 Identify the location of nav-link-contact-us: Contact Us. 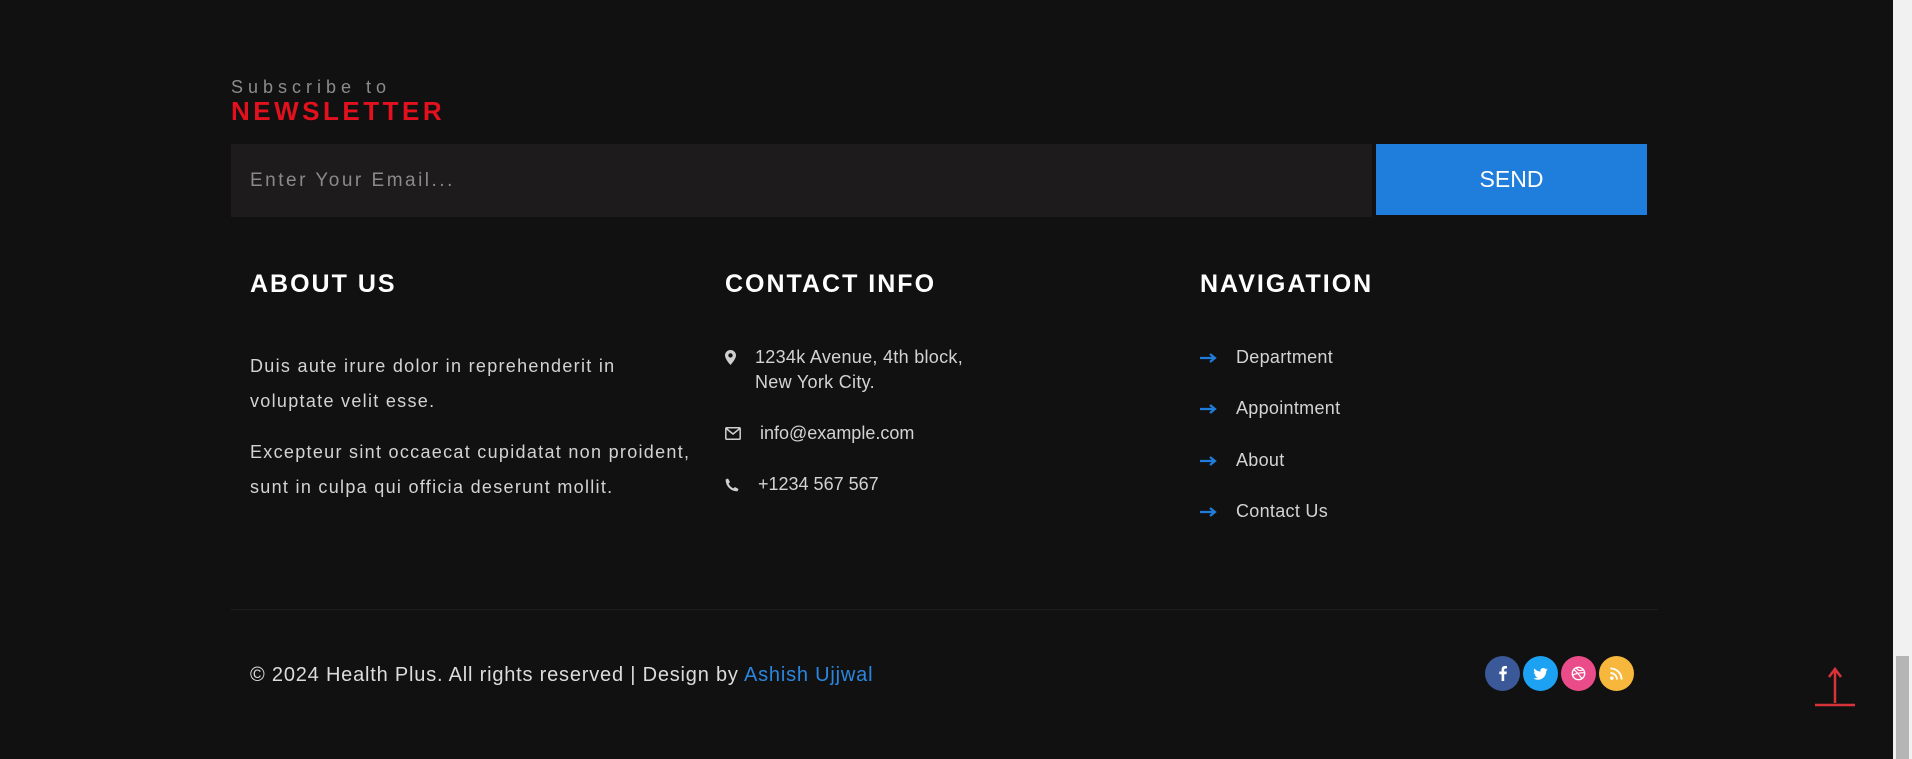
(1264, 511).